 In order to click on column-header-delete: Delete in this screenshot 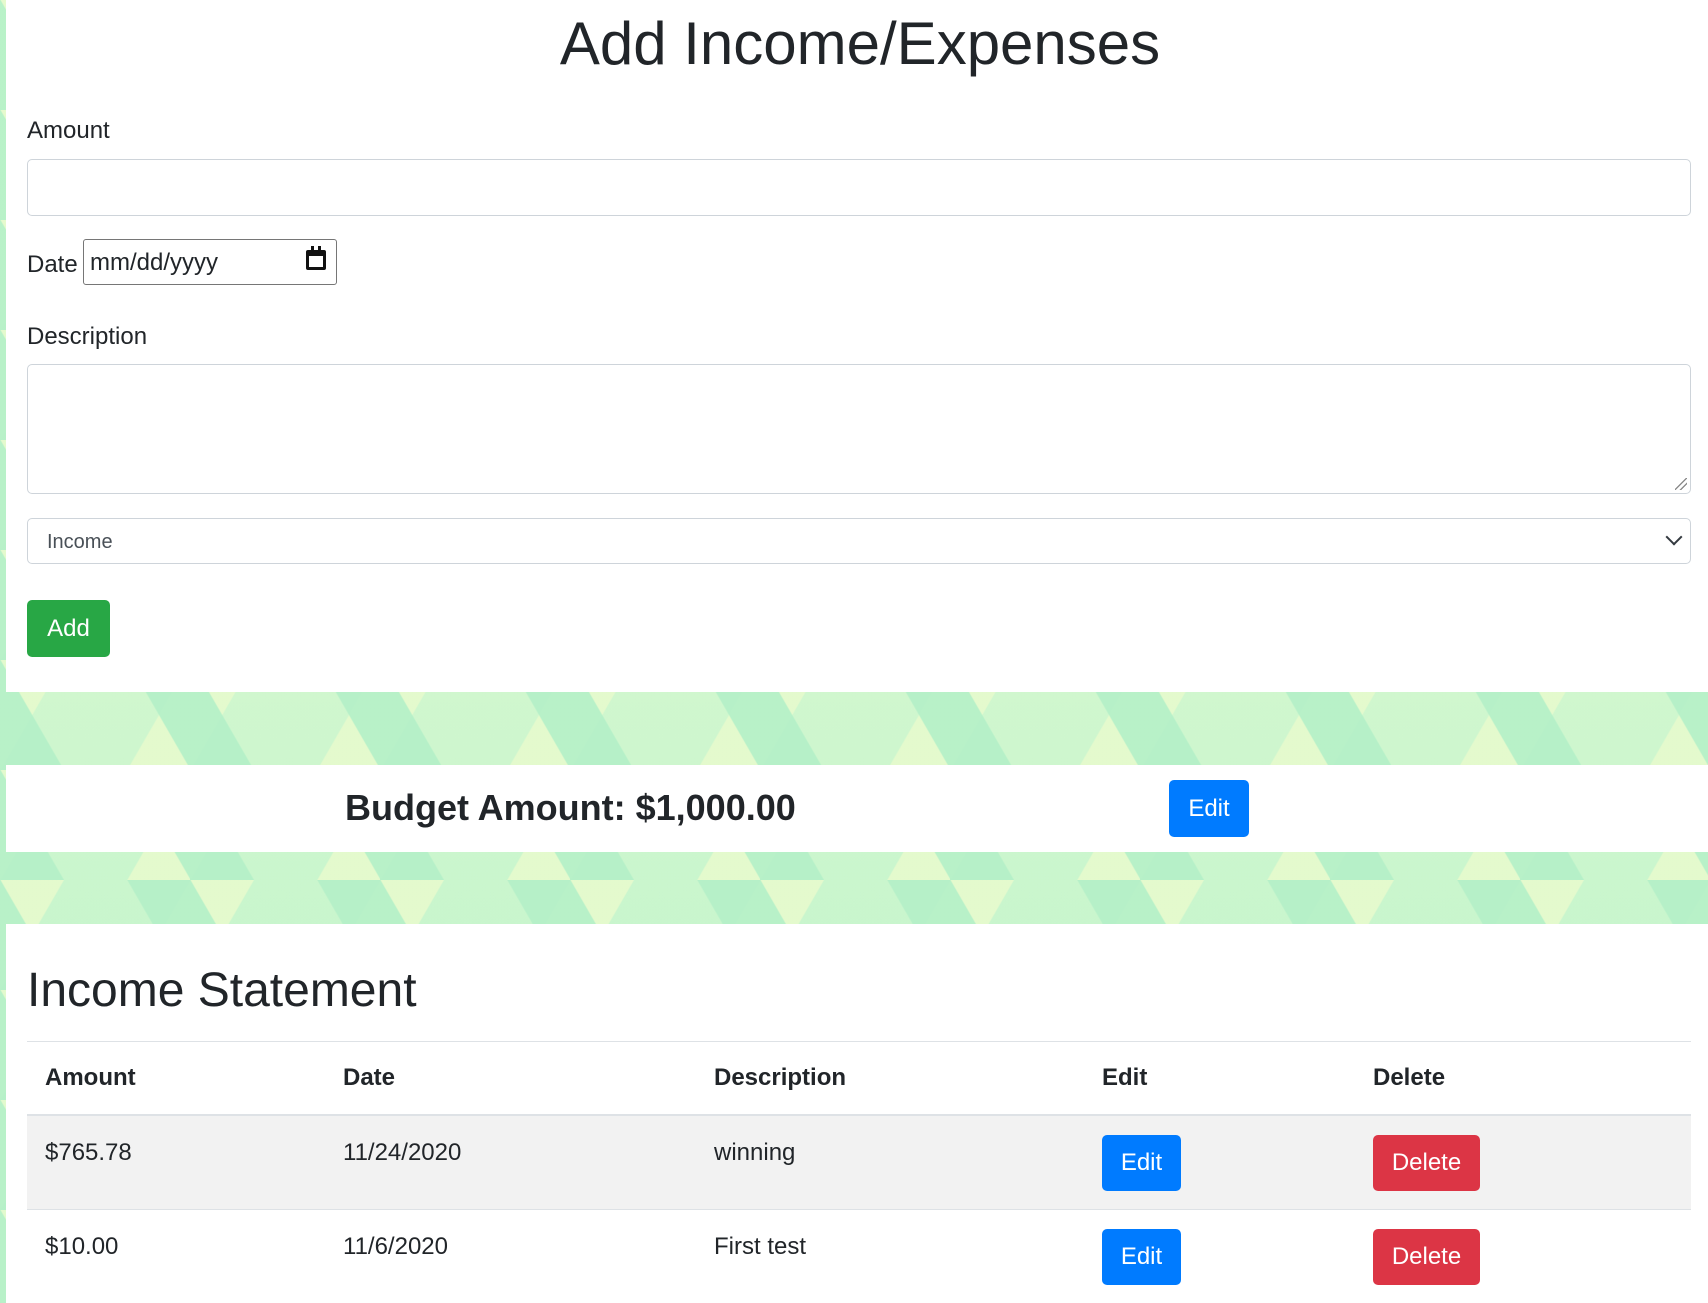, I will do `click(1523, 1079)`.